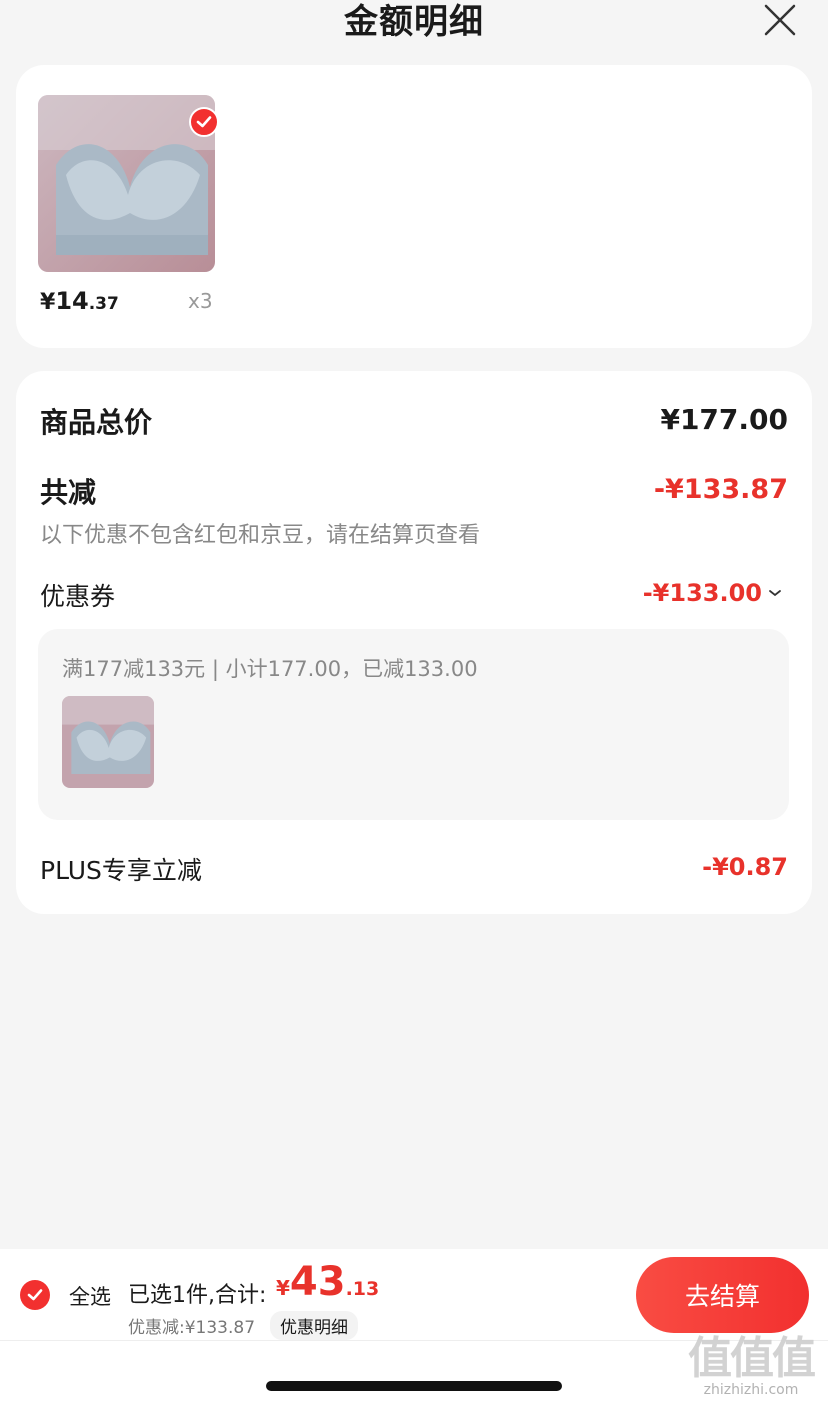  I want to click on coupon-product-image, so click(108, 742).